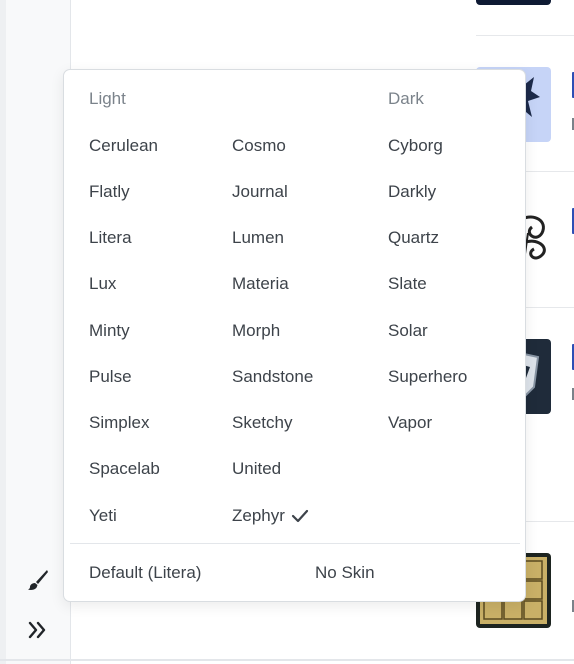 This screenshot has height=664, width=574. What do you see at coordinates (102, 284) in the screenshot?
I see `theme-lux: Lux` at bounding box center [102, 284].